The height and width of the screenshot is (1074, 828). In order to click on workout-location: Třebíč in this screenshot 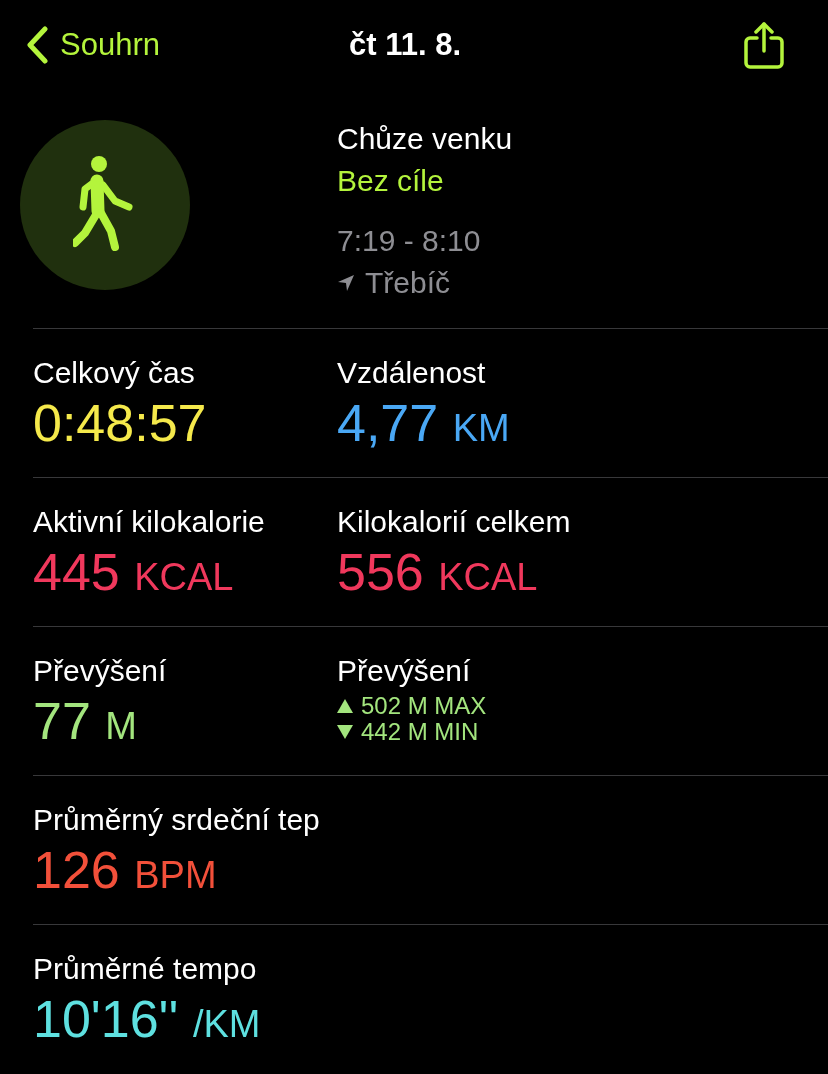, I will do `click(408, 283)`.